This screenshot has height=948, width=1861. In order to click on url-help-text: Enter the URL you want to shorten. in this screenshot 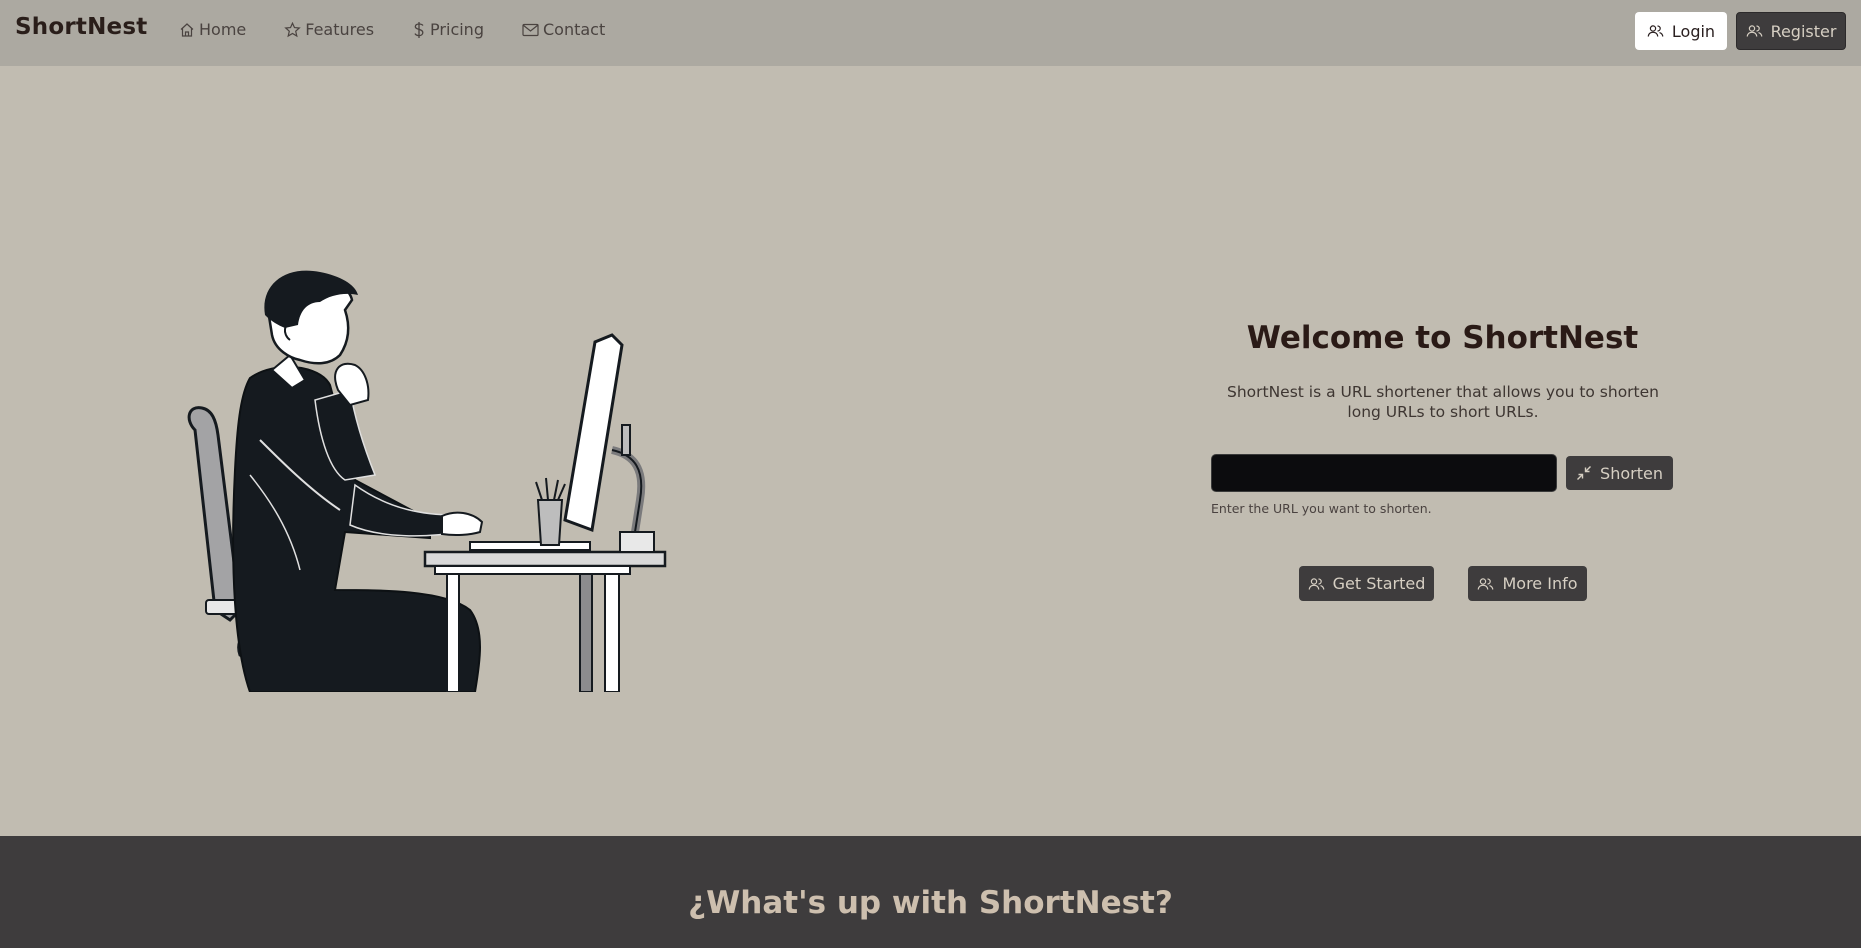, I will do `click(1321, 508)`.